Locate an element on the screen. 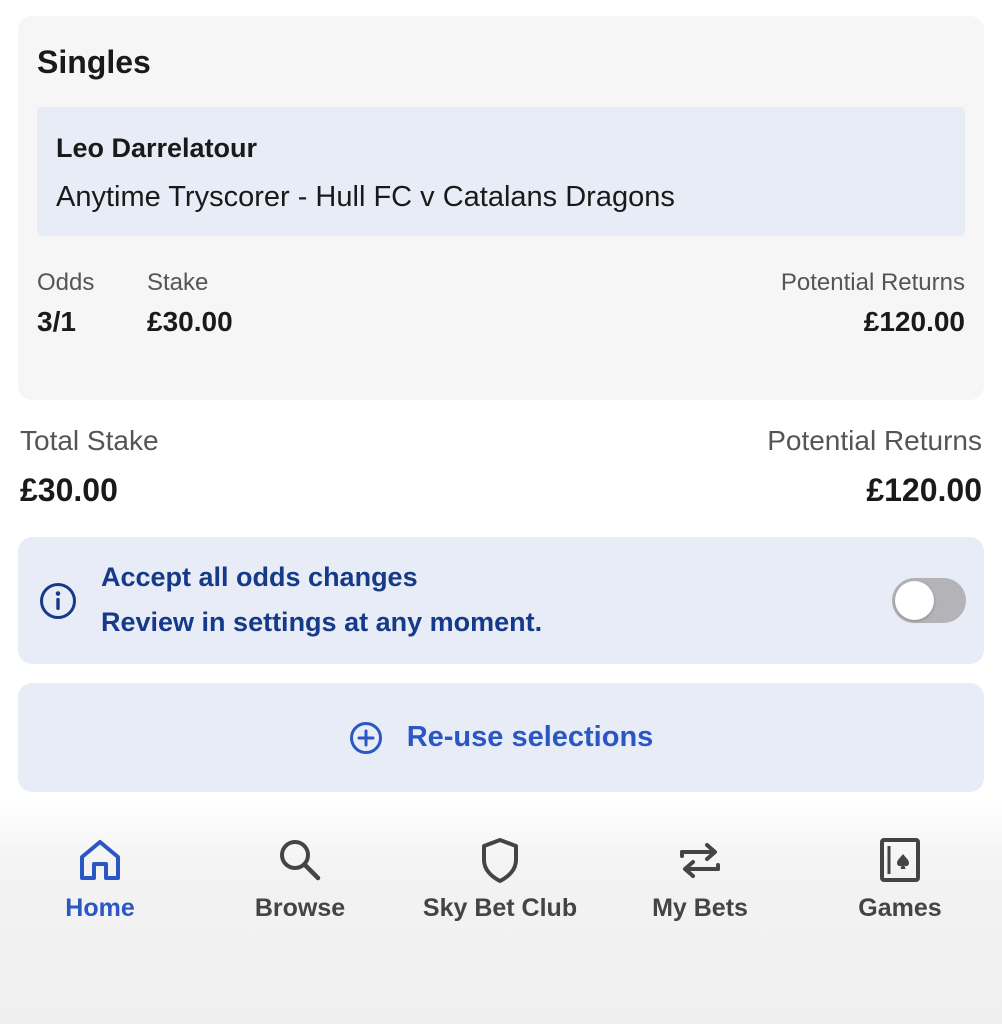  nav-label-my-bets: My Bets is located at coordinates (700, 908).